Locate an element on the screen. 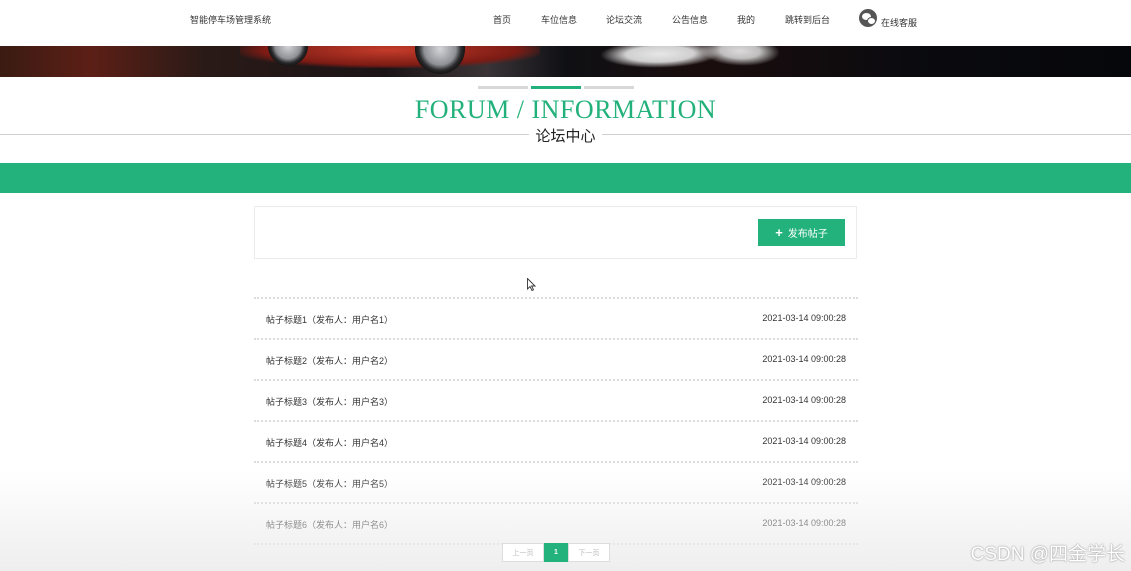 The height and width of the screenshot is (571, 1131). post-row: 帖子标题1（发布人：用户名1） 2021-03-14 09:00:28 is located at coordinates (556, 317).